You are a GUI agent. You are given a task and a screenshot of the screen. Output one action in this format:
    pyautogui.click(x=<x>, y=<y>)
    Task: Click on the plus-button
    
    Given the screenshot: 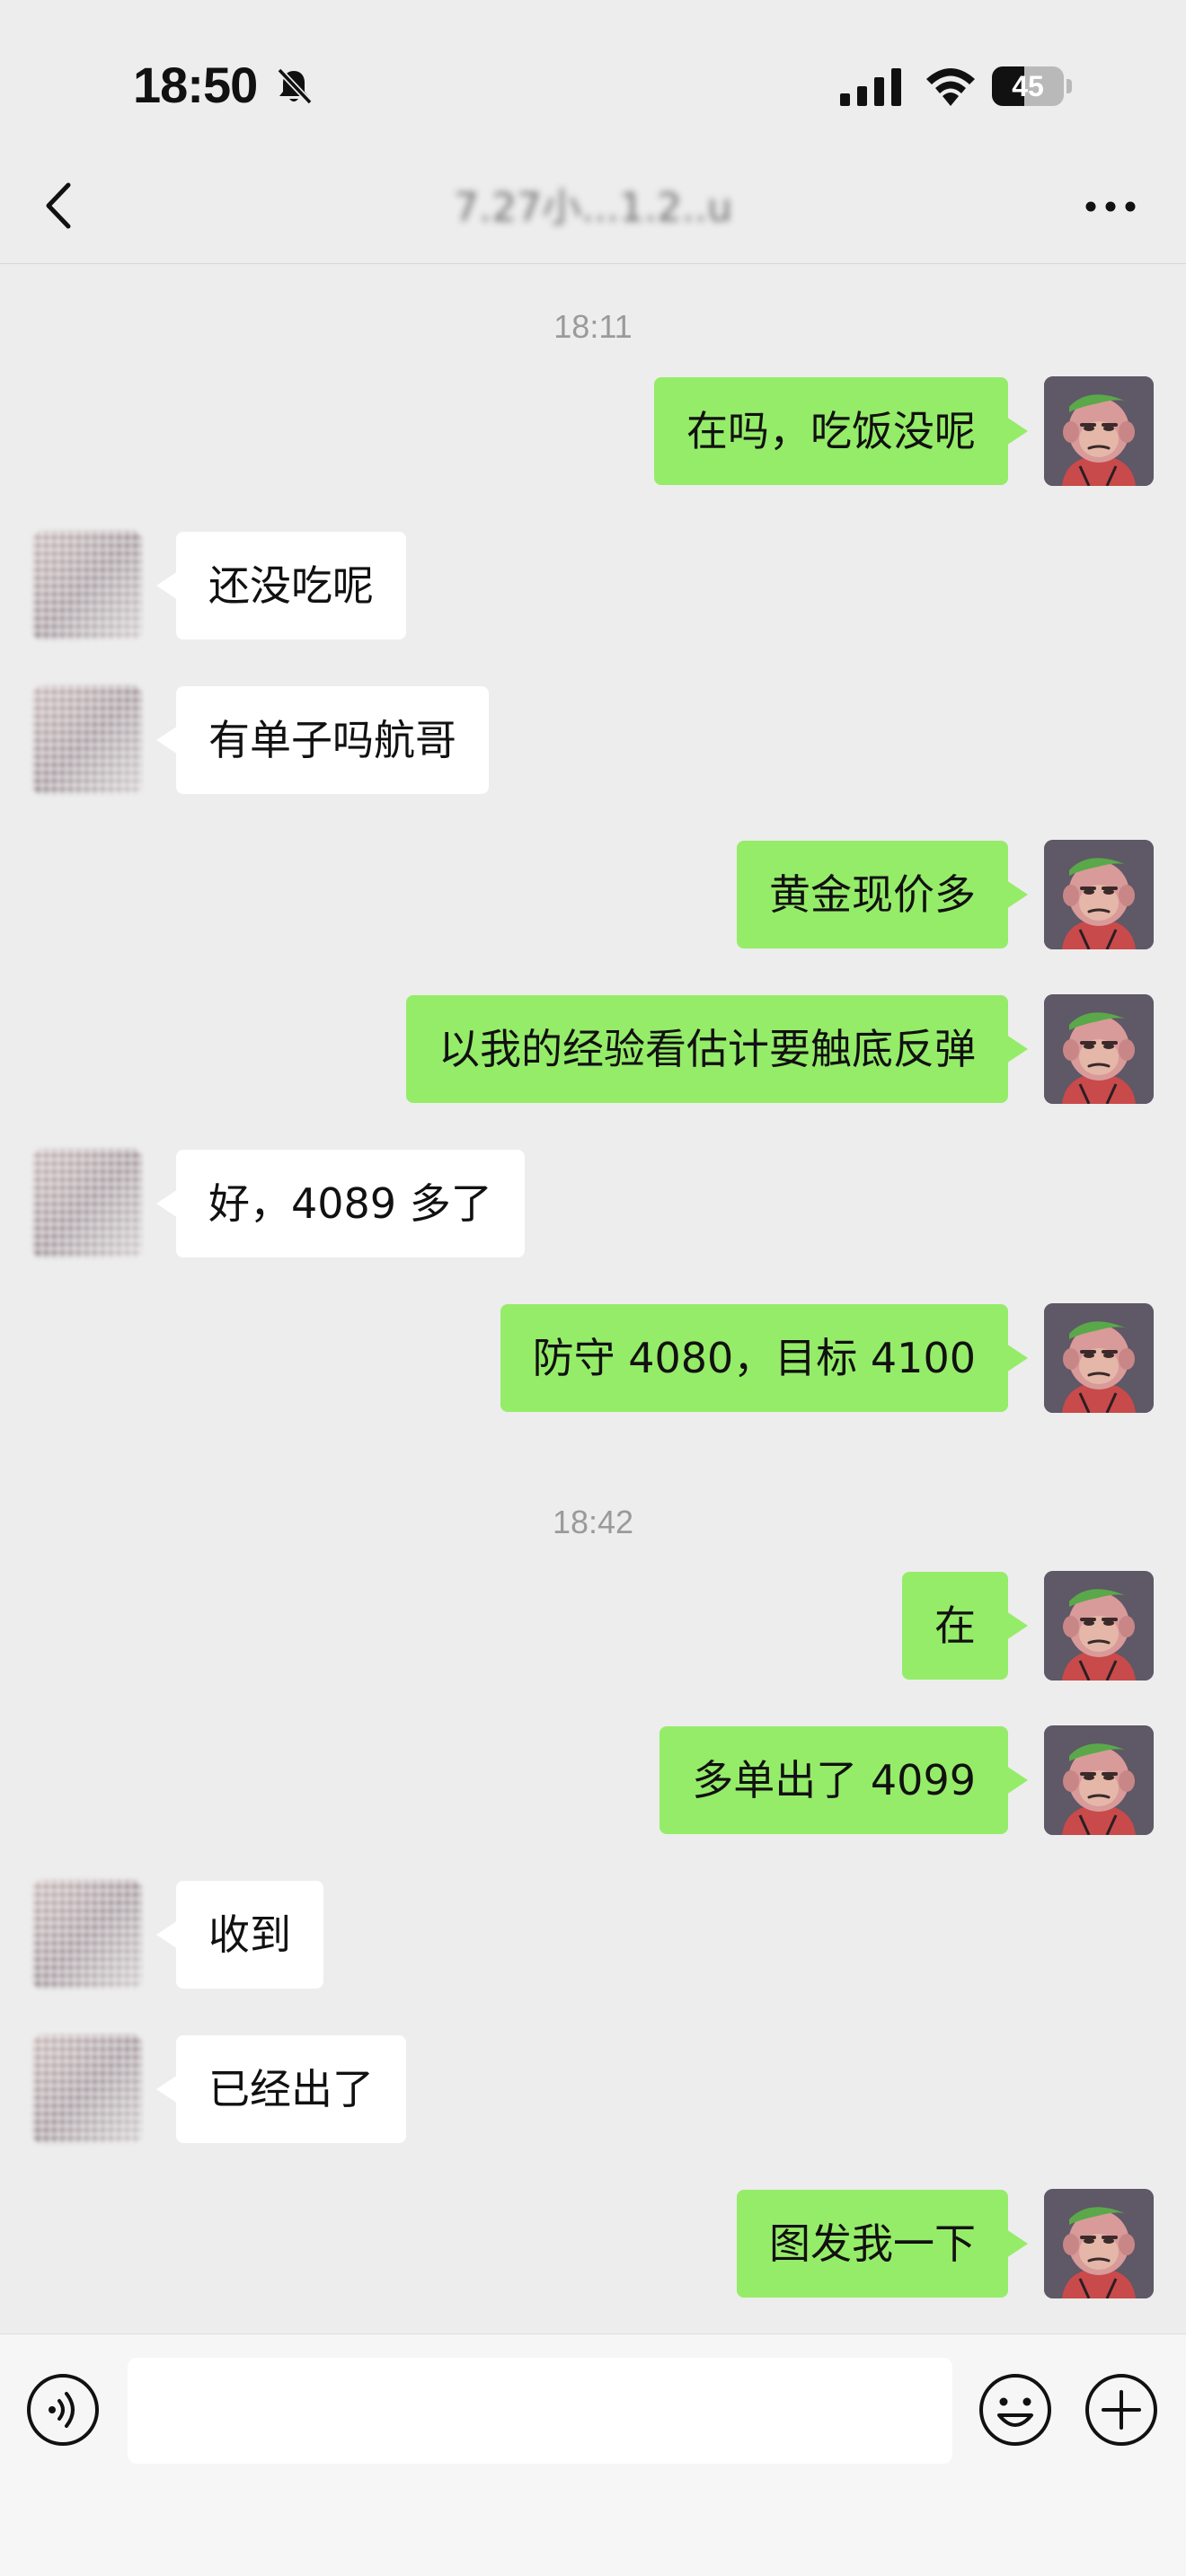 What is the action you would take?
    pyautogui.click(x=1121, y=2410)
    